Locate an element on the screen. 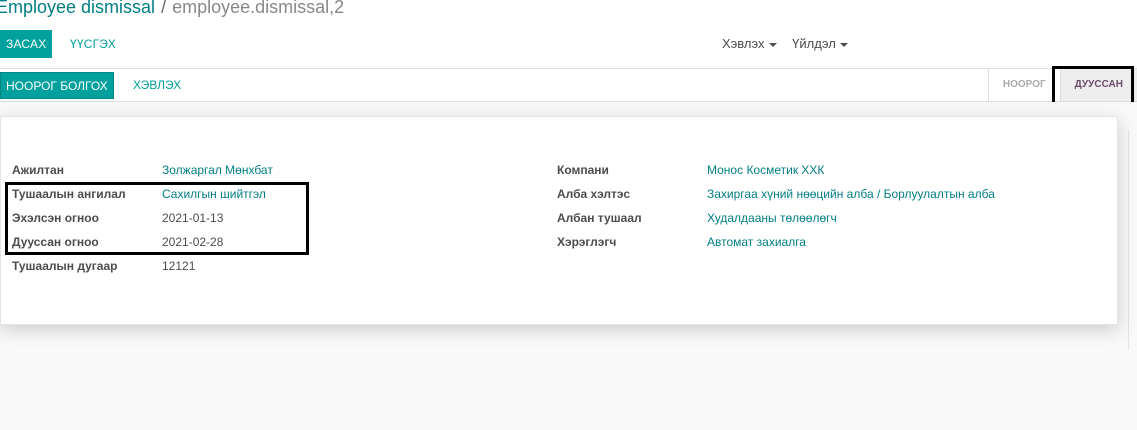  employee-value: Золжаргал Мөнхбат is located at coordinates (217, 170).